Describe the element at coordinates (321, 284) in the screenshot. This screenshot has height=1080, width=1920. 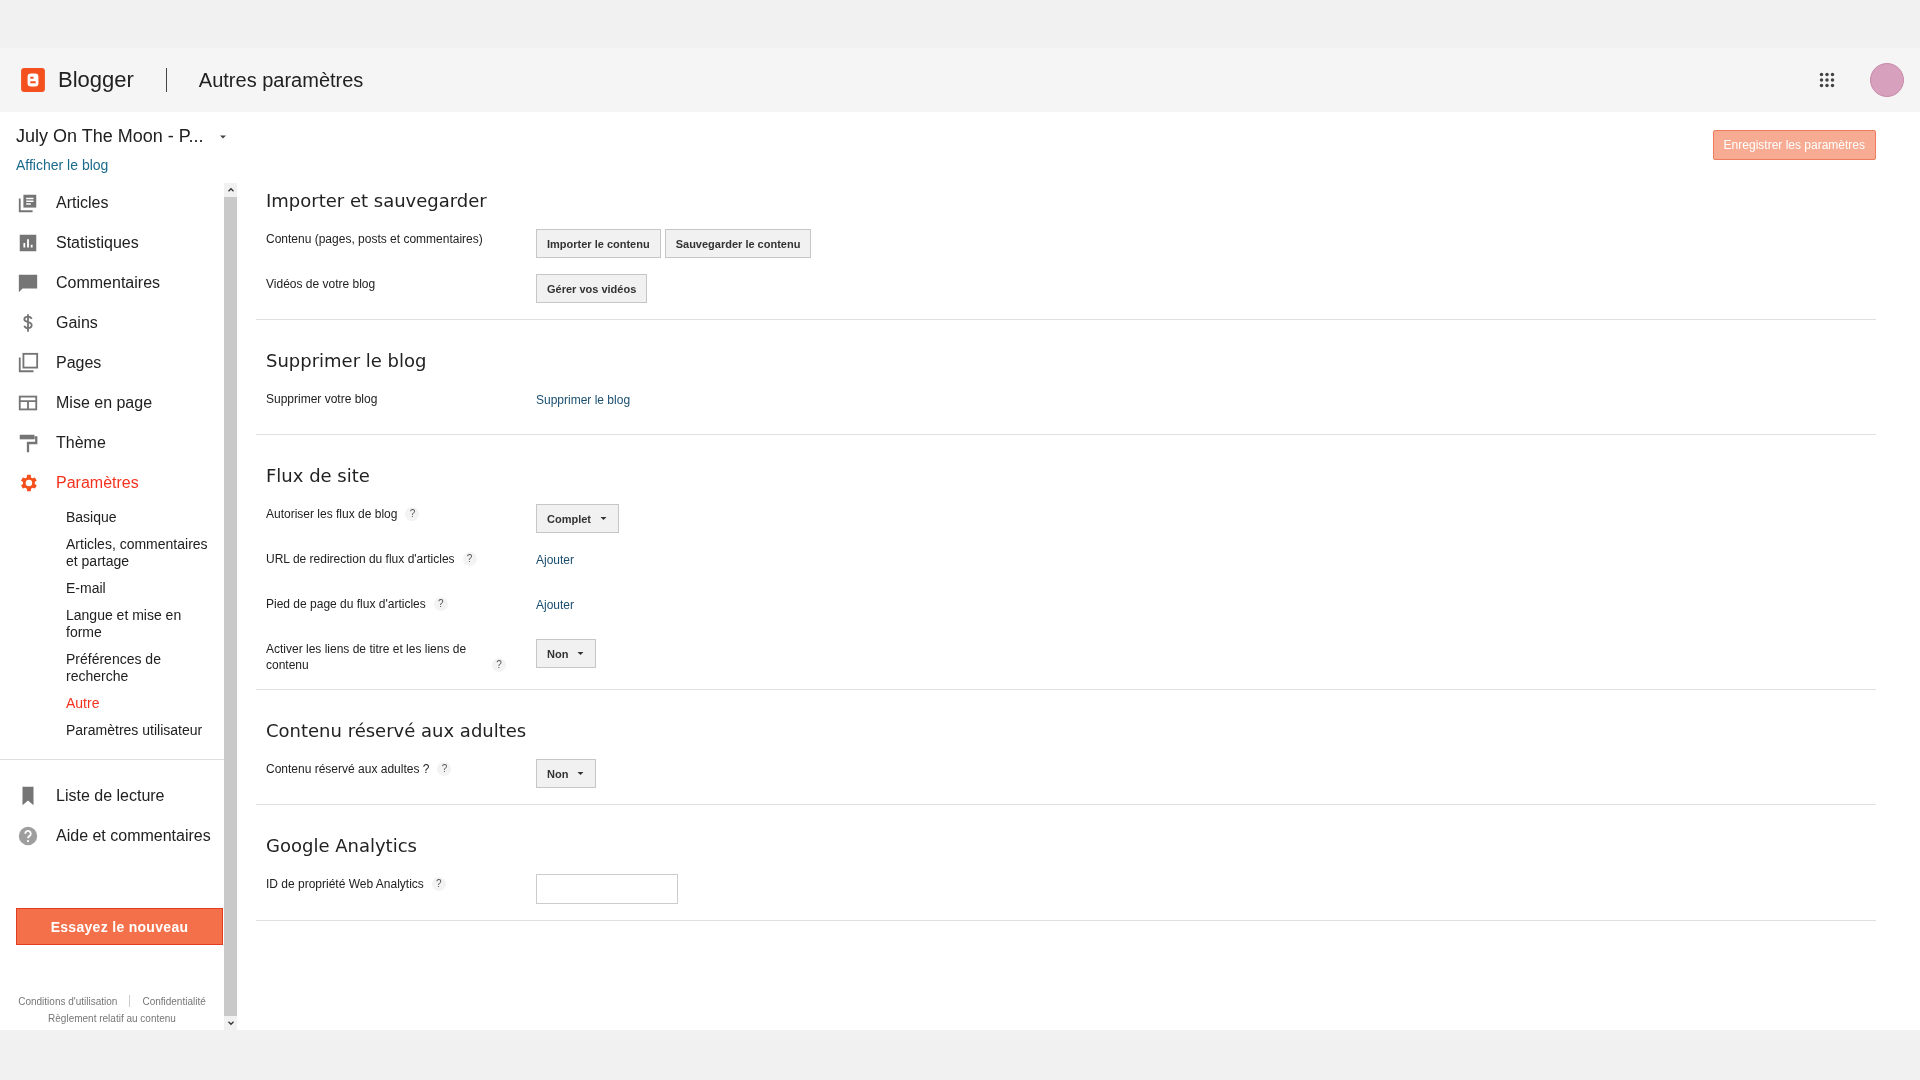
I see `setting-label: Vidéos de votre blog` at that location.